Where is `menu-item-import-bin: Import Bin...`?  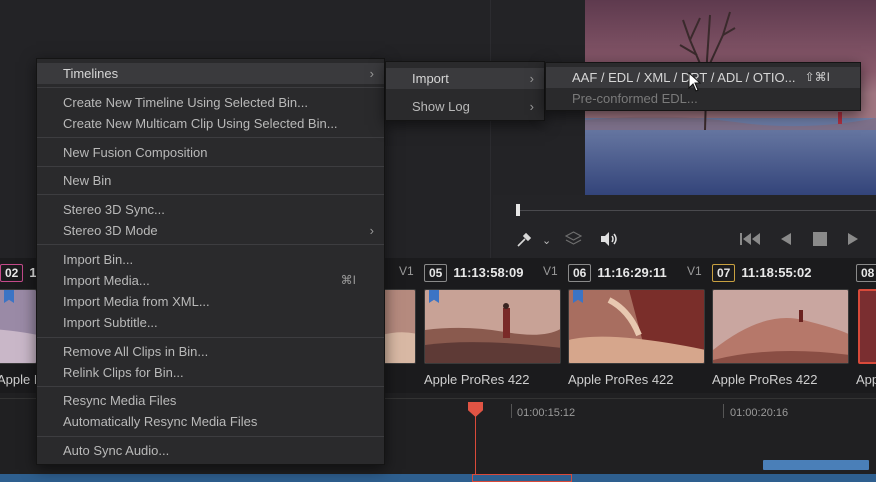
menu-item-import-bin: Import Bin... is located at coordinates (210, 259).